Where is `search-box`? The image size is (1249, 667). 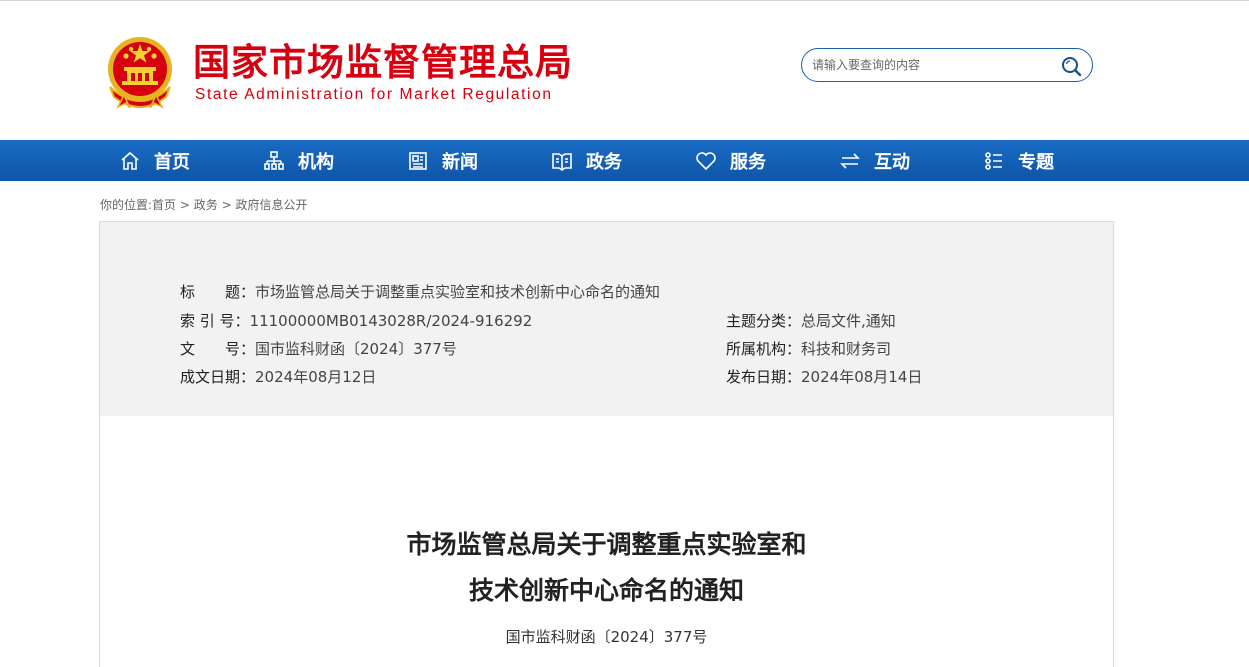
search-box is located at coordinates (947, 65).